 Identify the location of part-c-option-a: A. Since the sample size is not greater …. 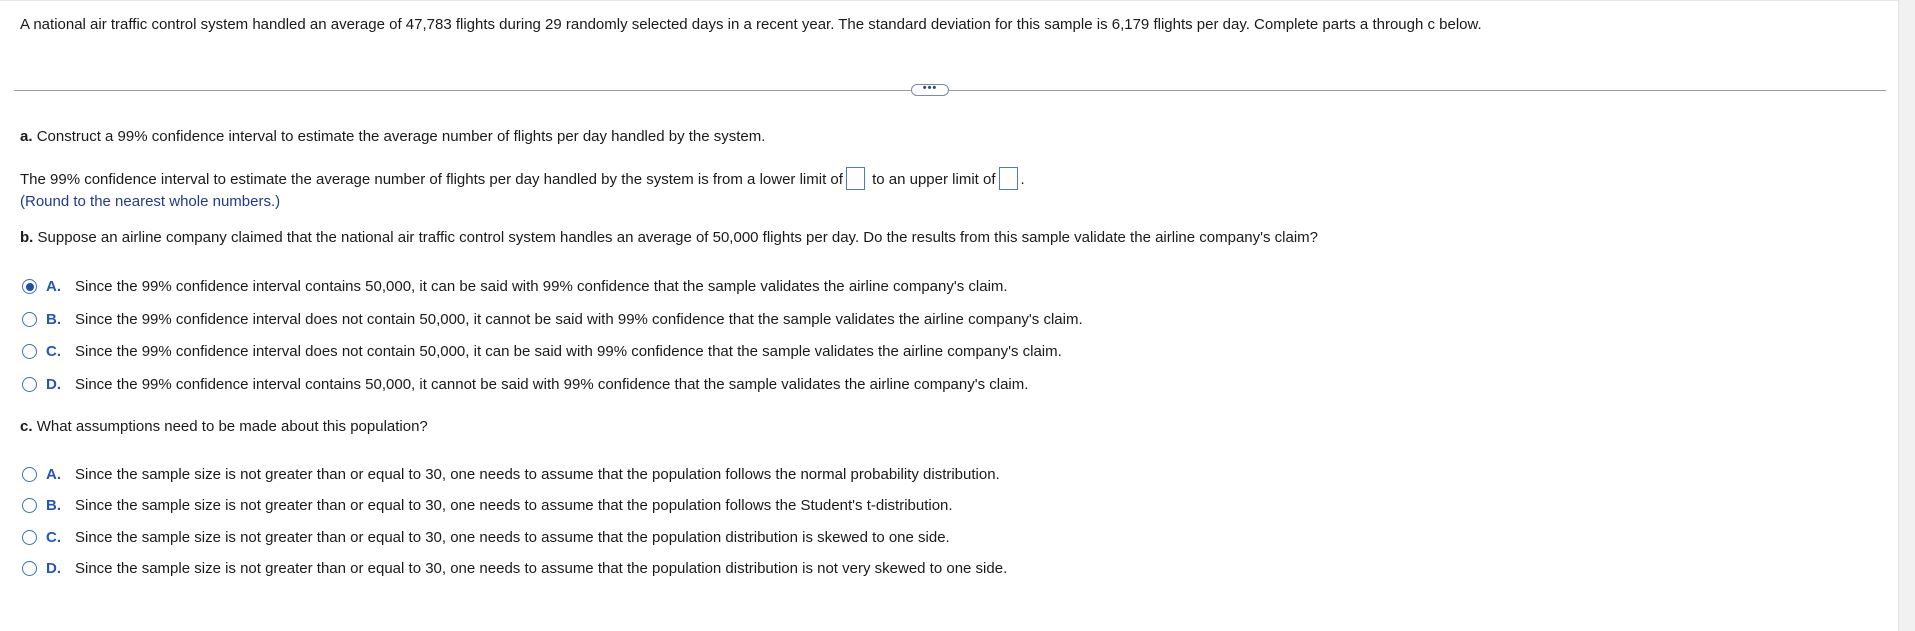
(511, 474).